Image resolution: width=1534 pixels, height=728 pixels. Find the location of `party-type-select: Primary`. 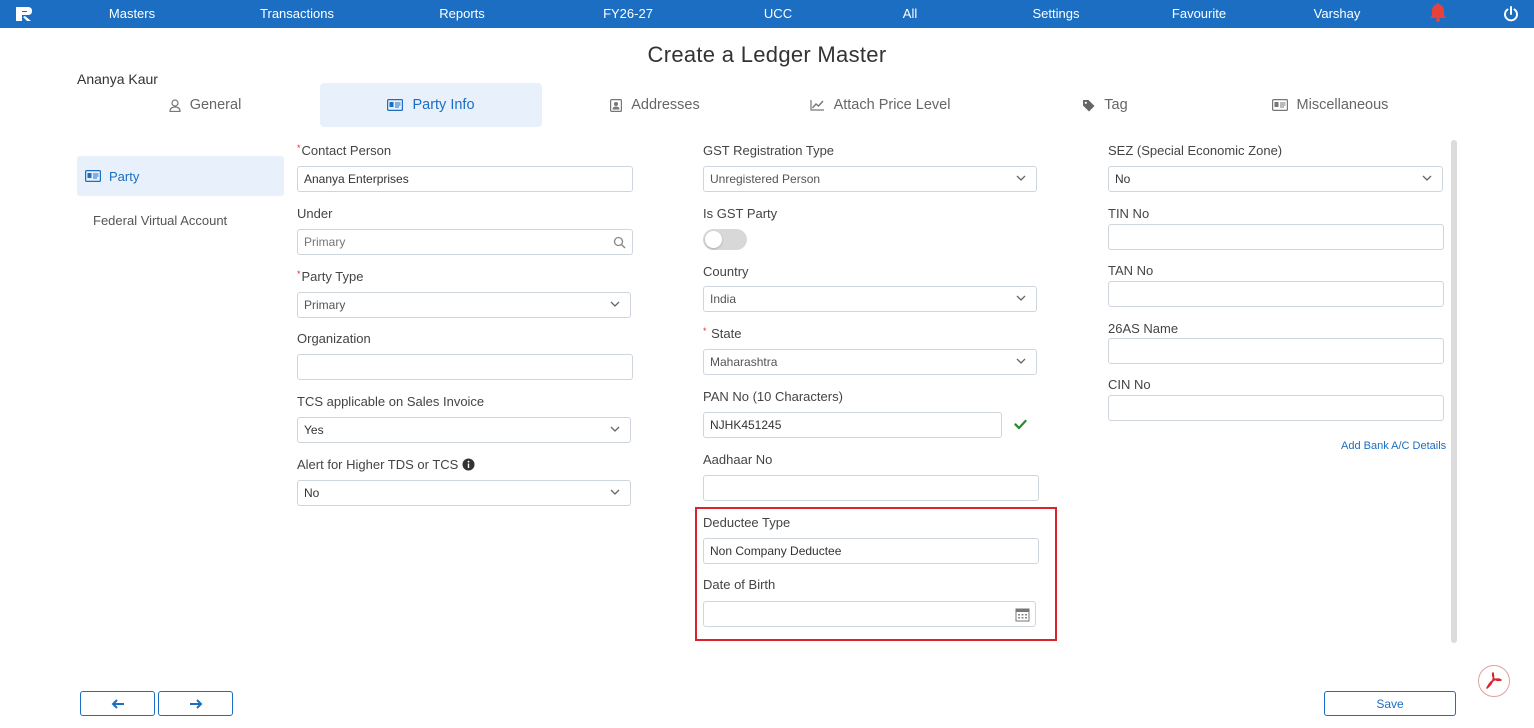

party-type-select: Primary is located at coordinates (464, 305).